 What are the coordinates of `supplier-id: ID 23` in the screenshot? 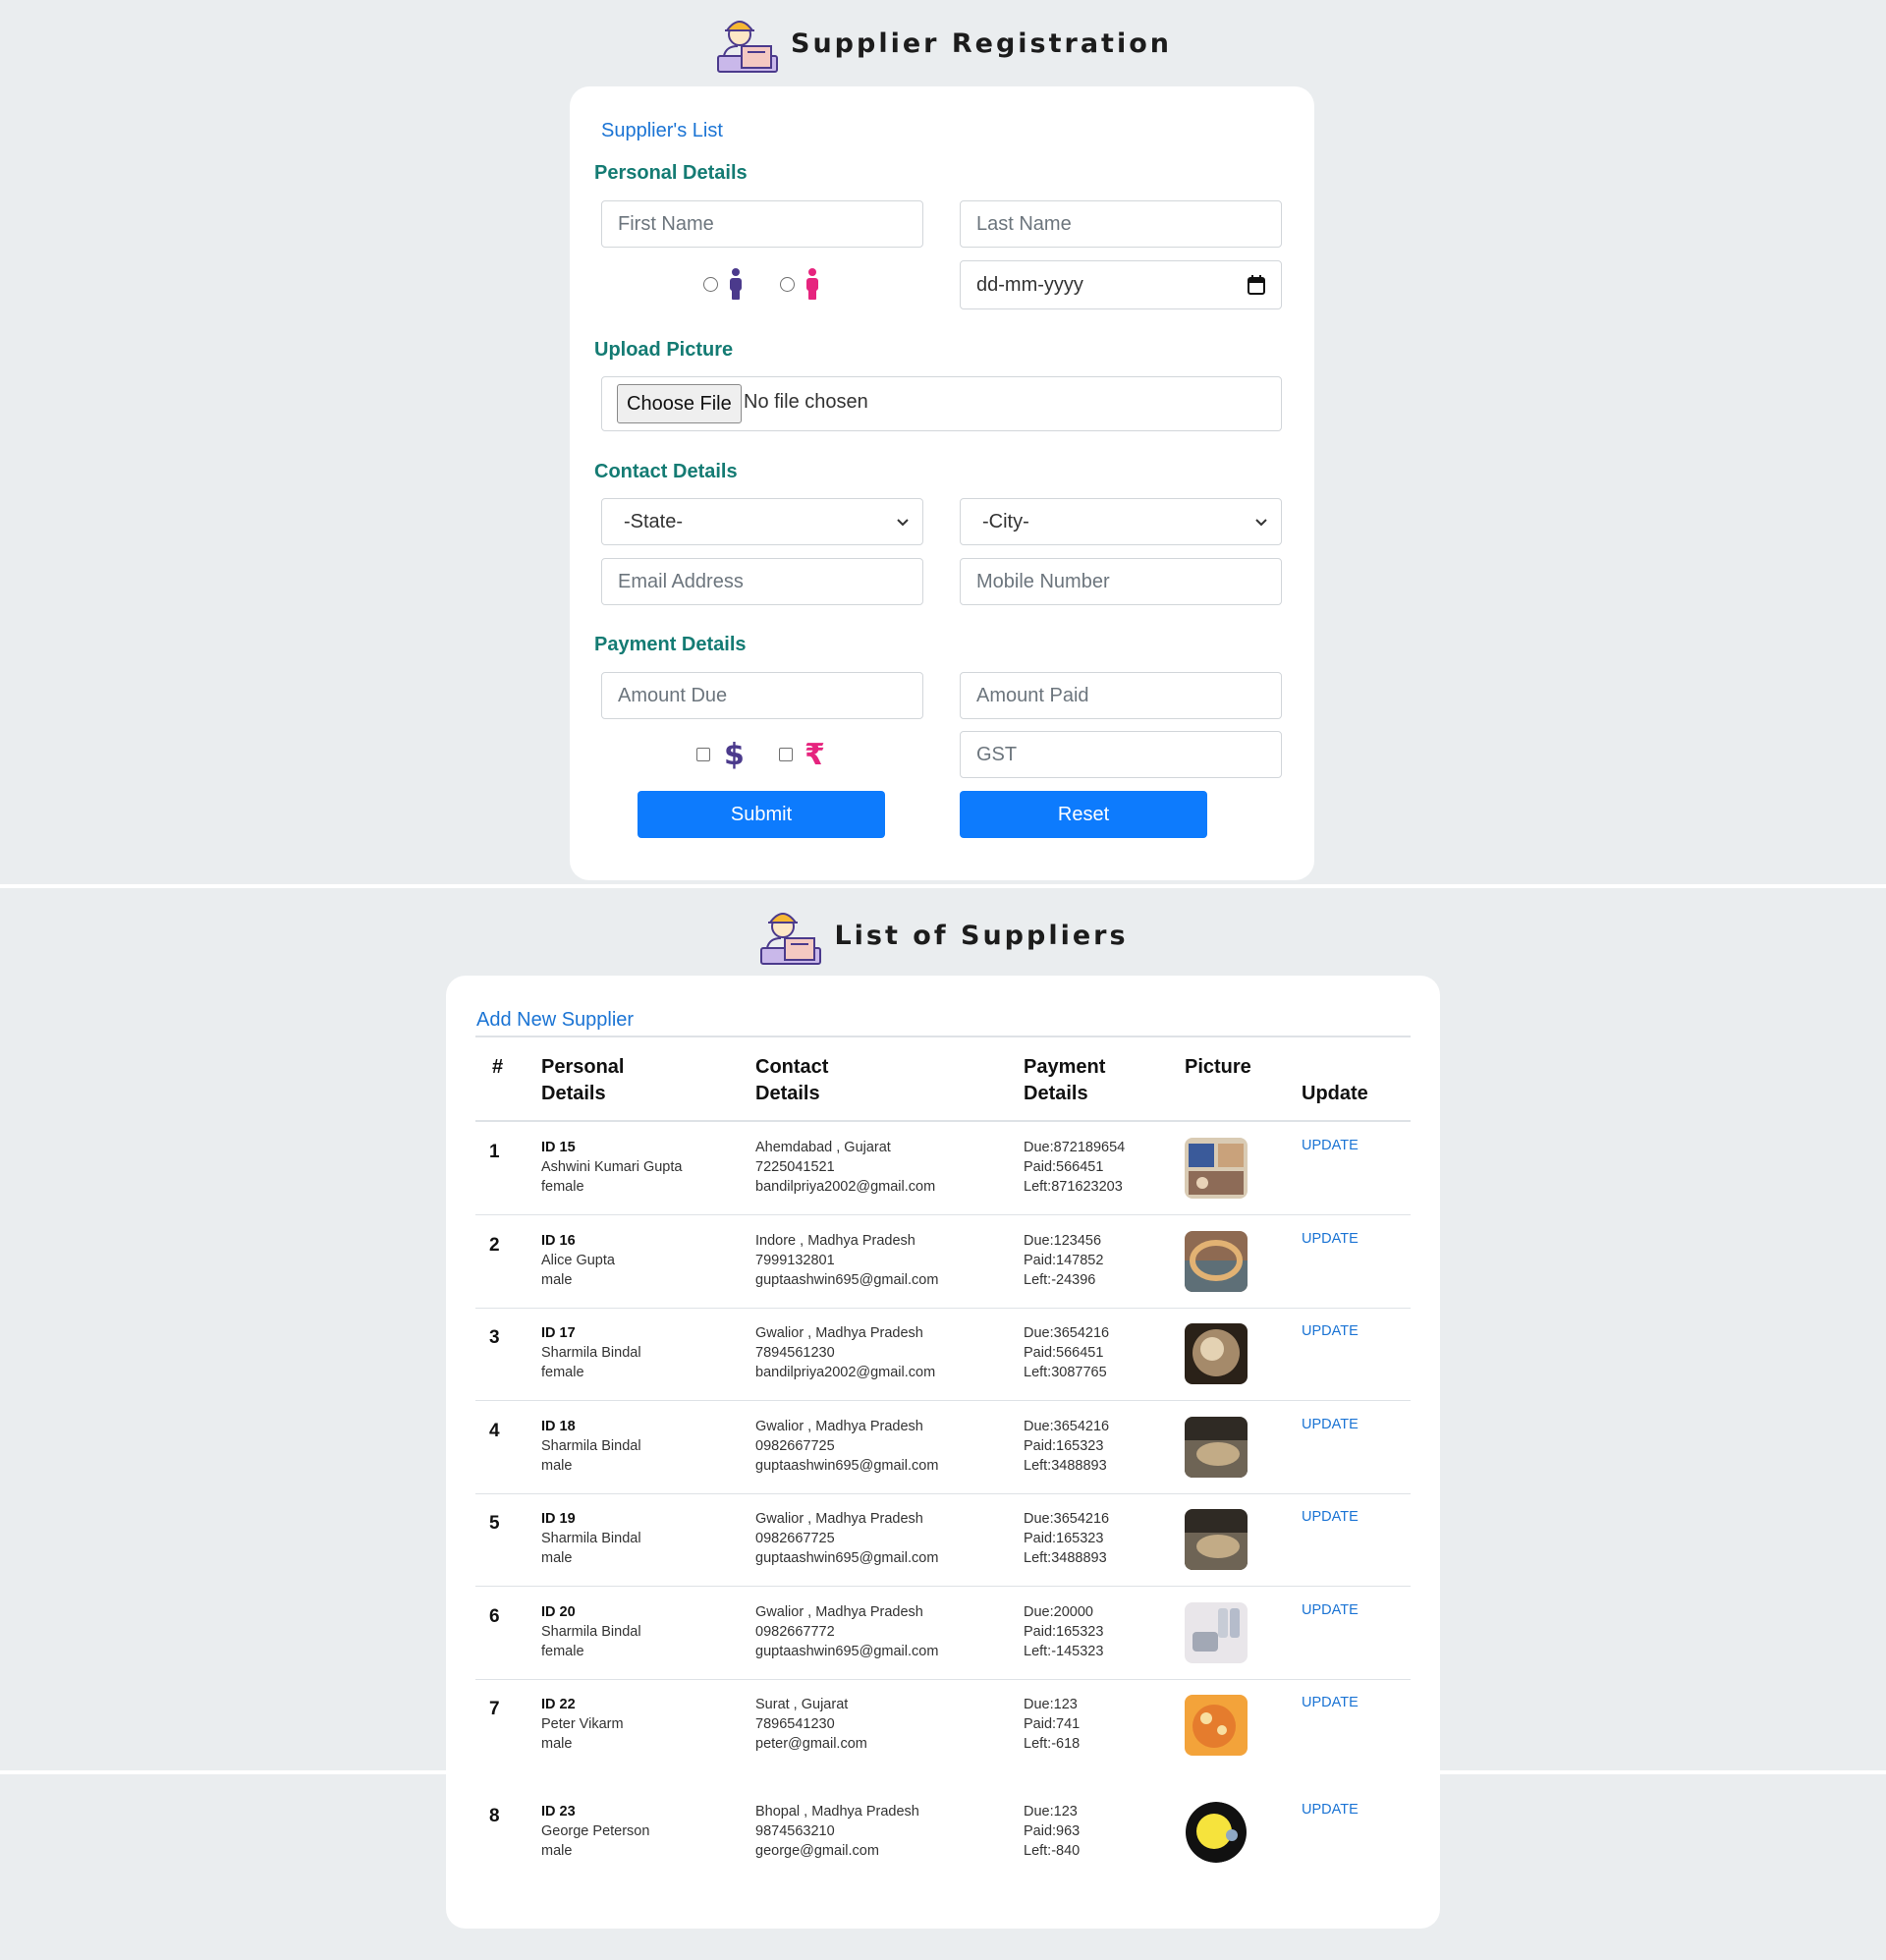 It's located at (558, 1811).